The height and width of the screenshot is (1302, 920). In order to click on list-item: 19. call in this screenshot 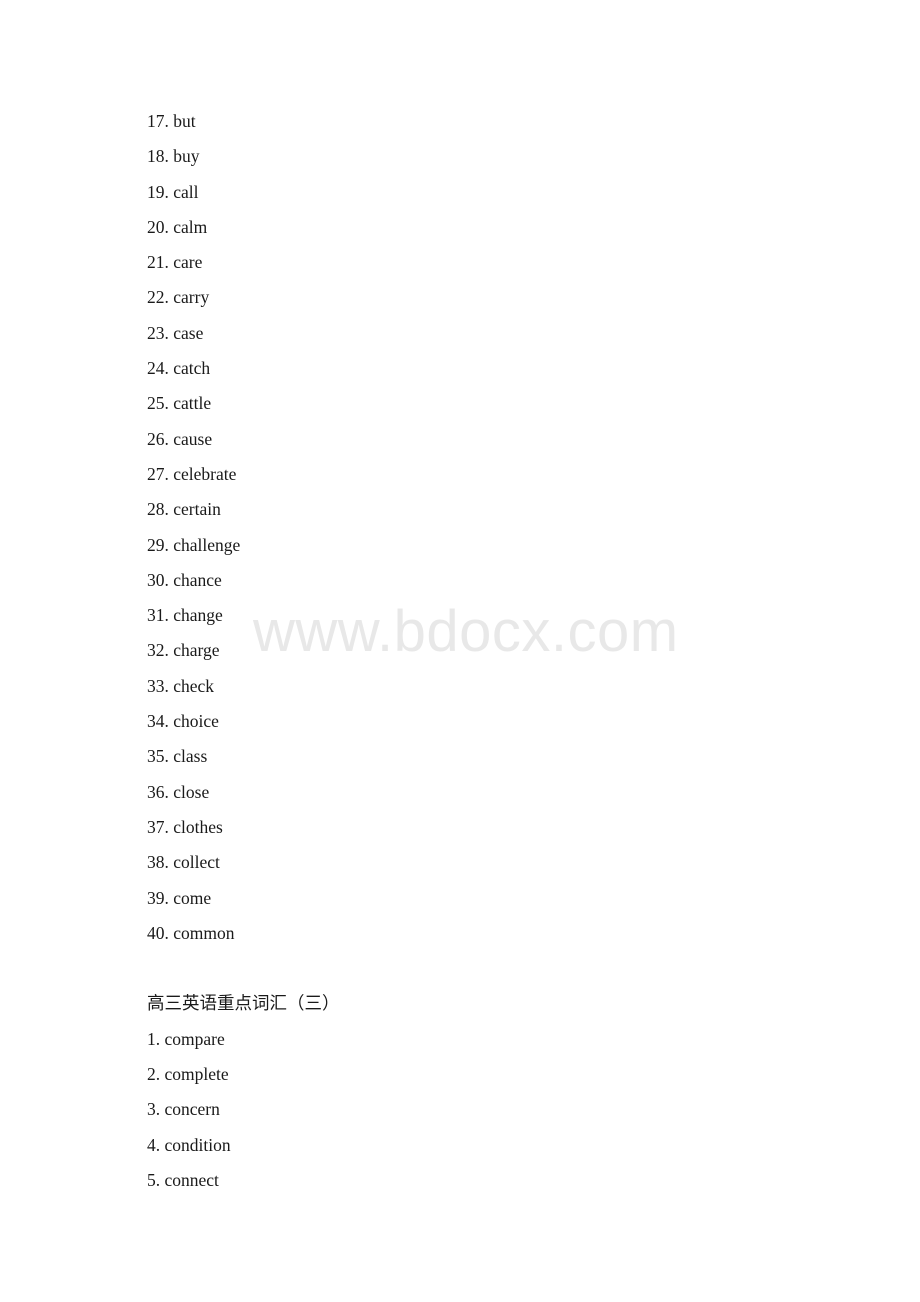, I will do `click(173, 191)`.